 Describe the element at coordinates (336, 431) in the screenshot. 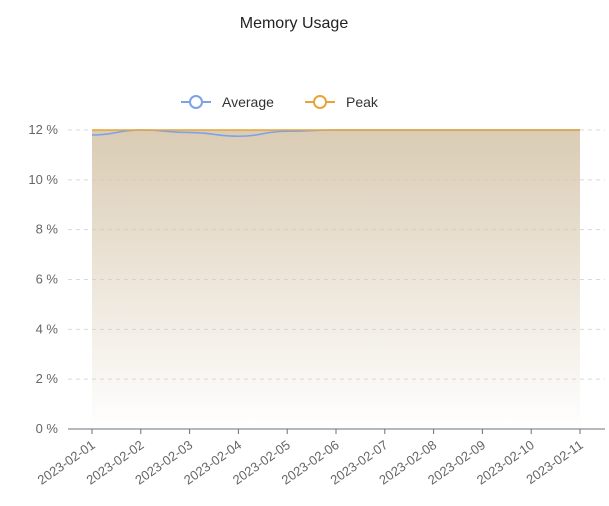

I see `axes` at that location.